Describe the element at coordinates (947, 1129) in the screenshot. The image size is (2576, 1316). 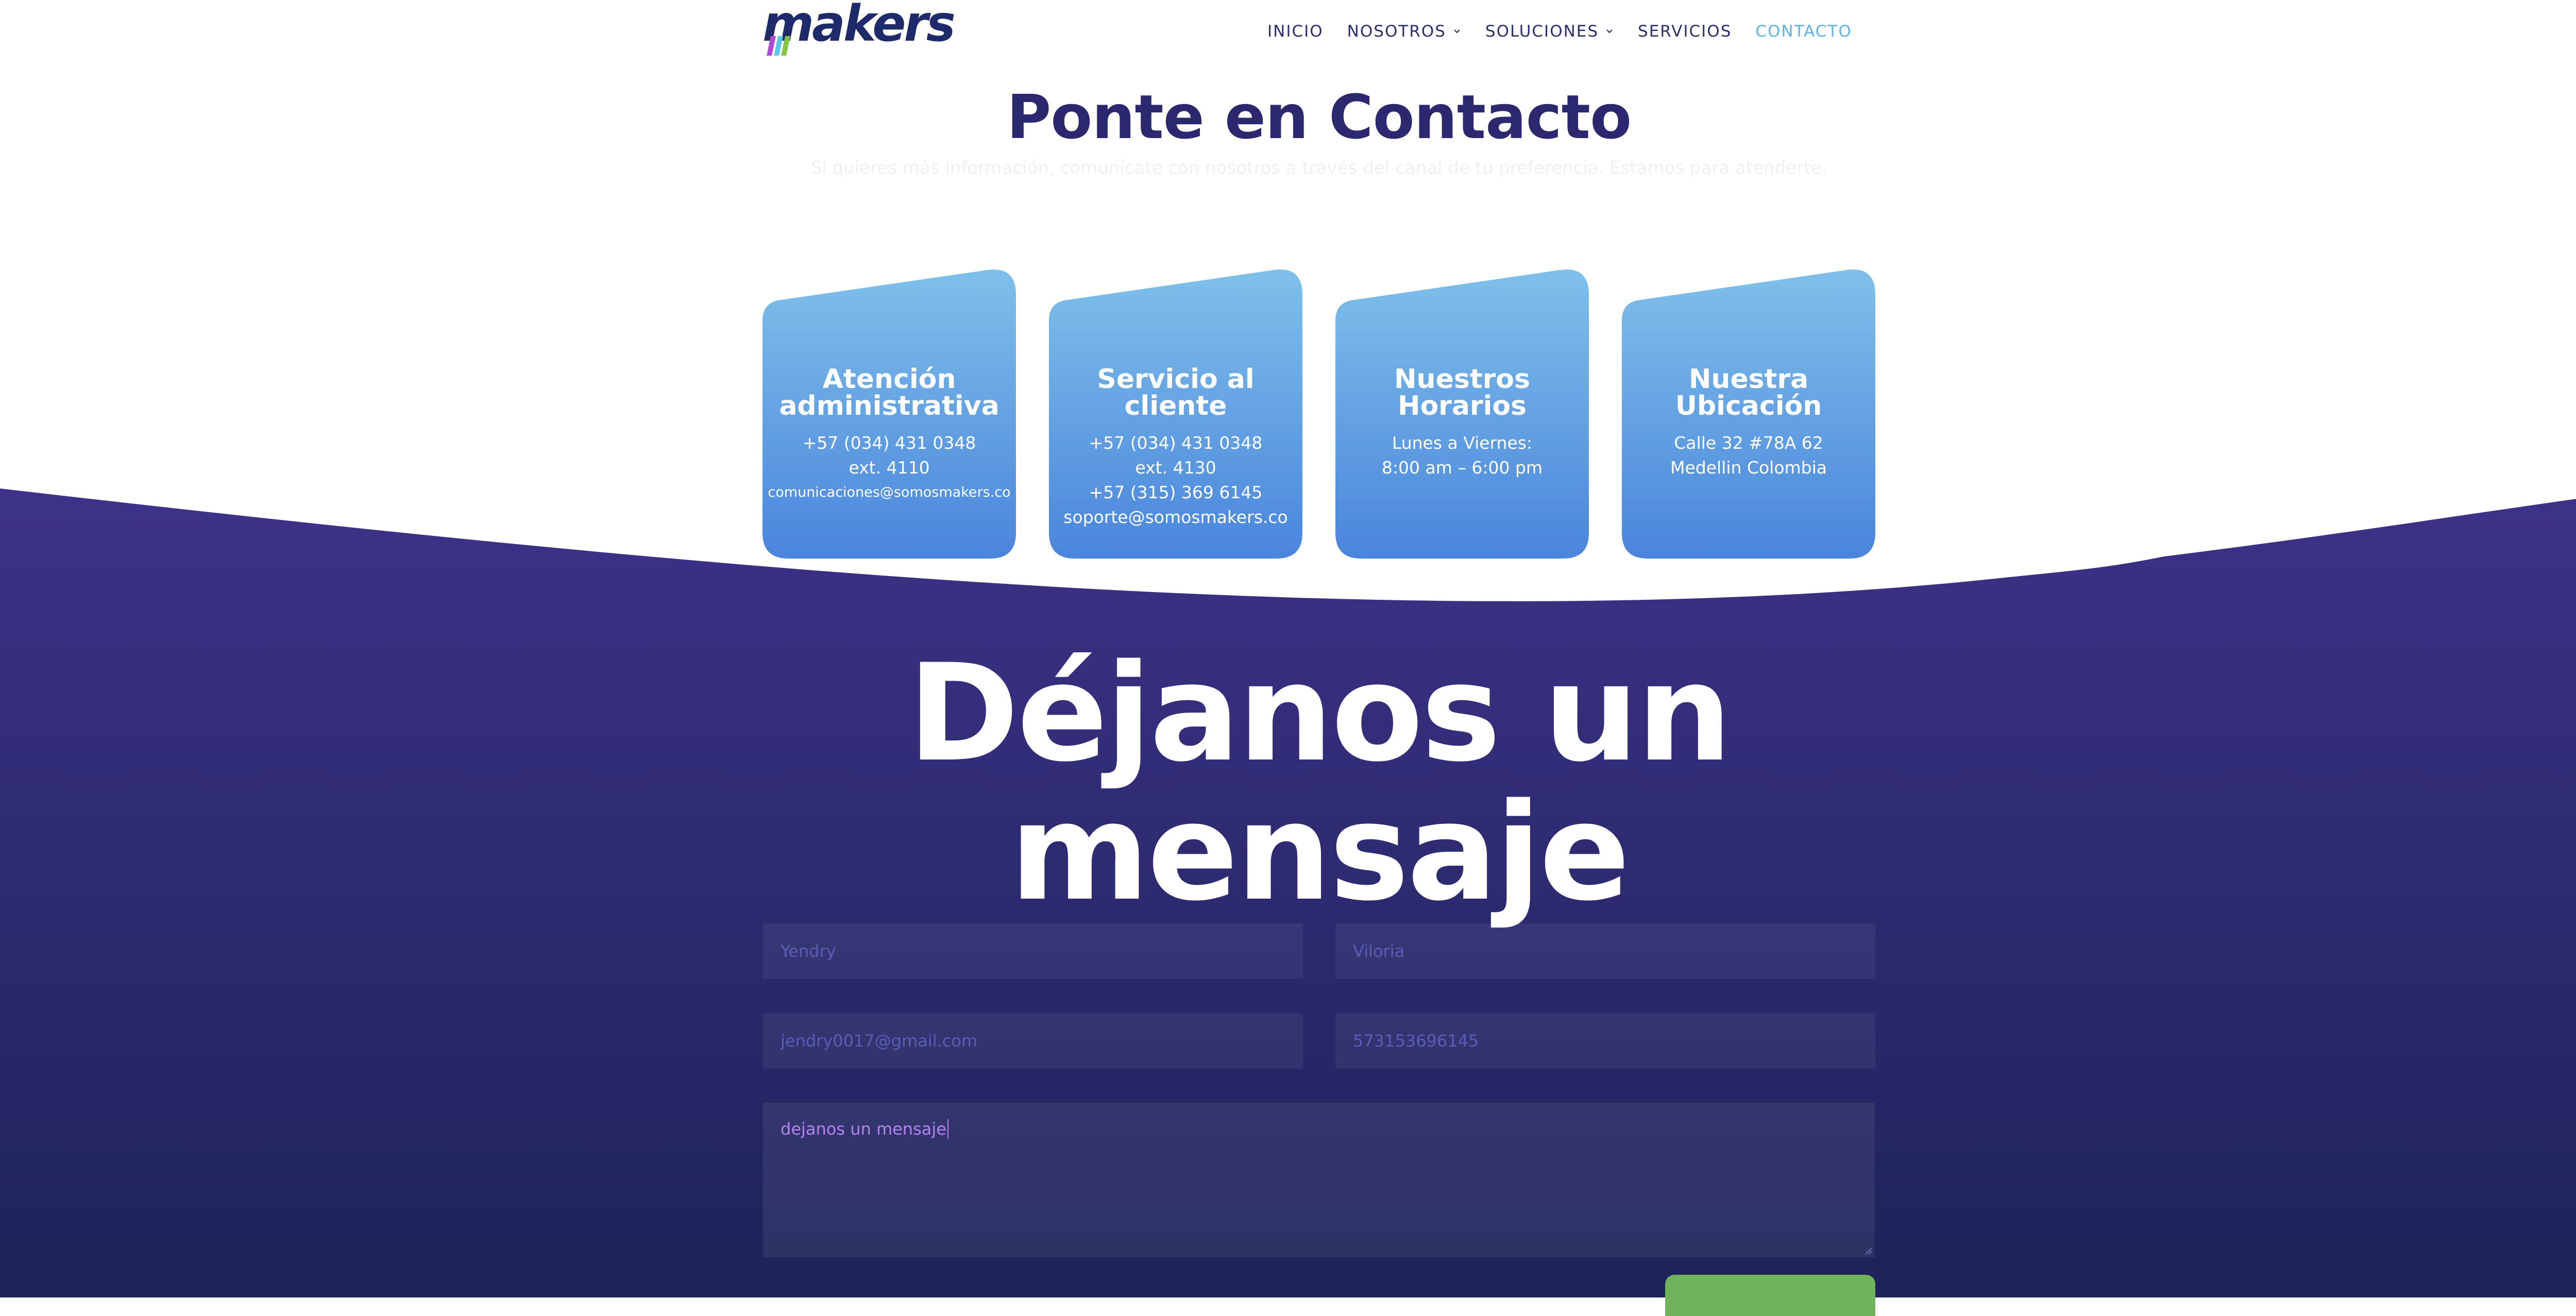
I see `text-cursor` at that location.